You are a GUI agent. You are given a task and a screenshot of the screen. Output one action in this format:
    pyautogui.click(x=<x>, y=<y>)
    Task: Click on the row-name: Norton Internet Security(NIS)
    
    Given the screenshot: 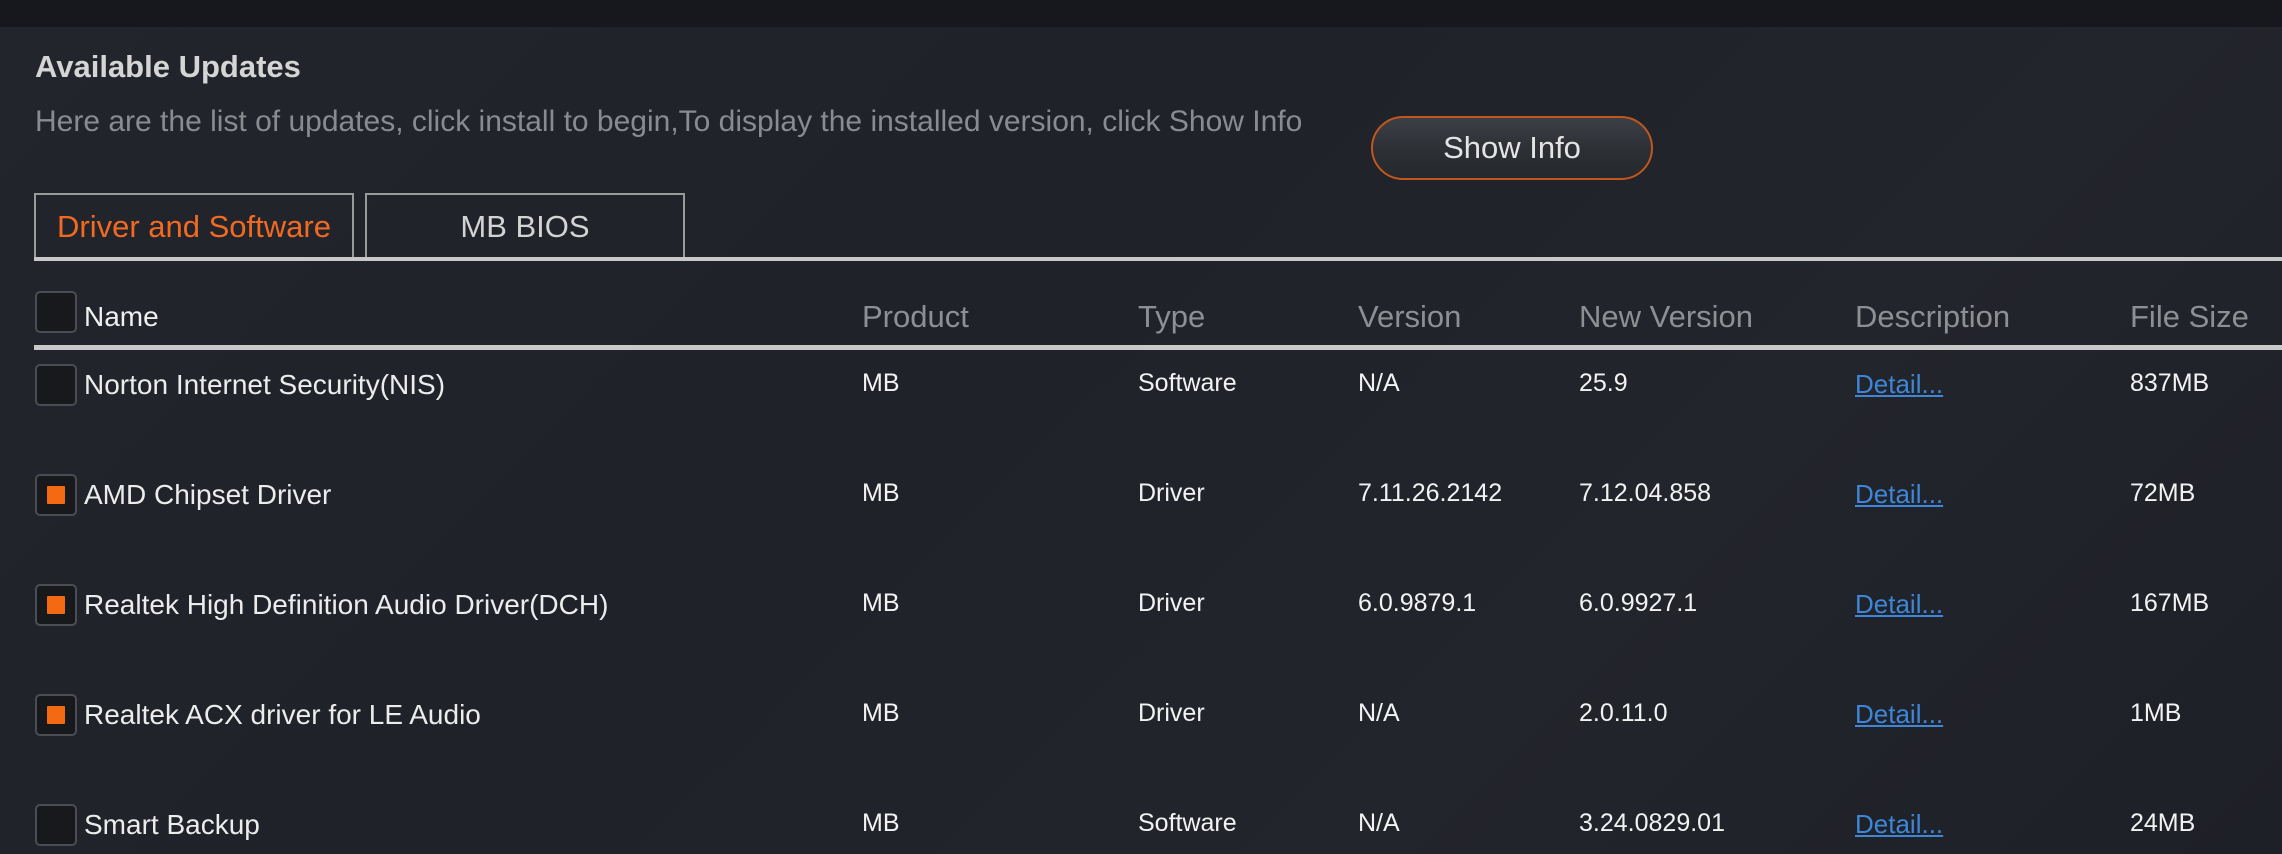 What is the action you would take?
    pyautogui.click(x=265, y=384)
    